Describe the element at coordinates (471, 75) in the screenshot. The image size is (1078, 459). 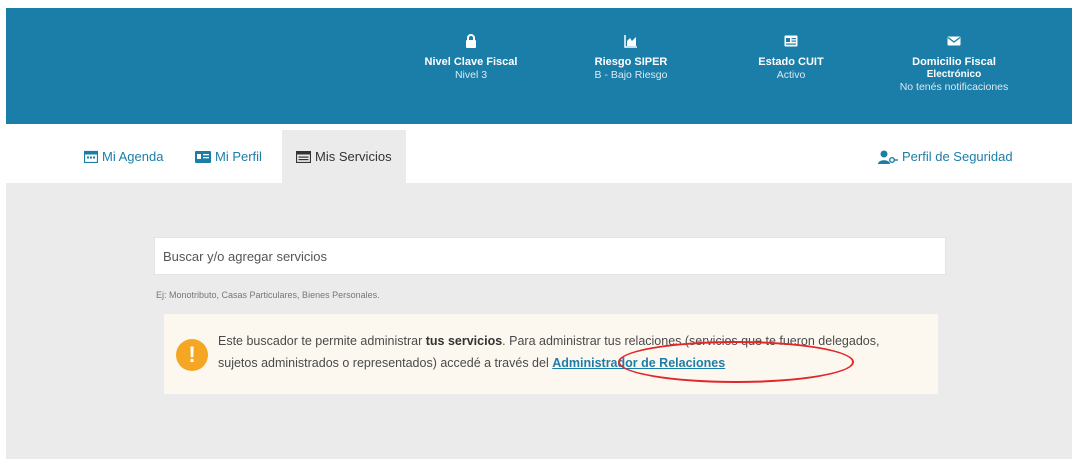
I see `stat-value: Nivel 3` at that location.